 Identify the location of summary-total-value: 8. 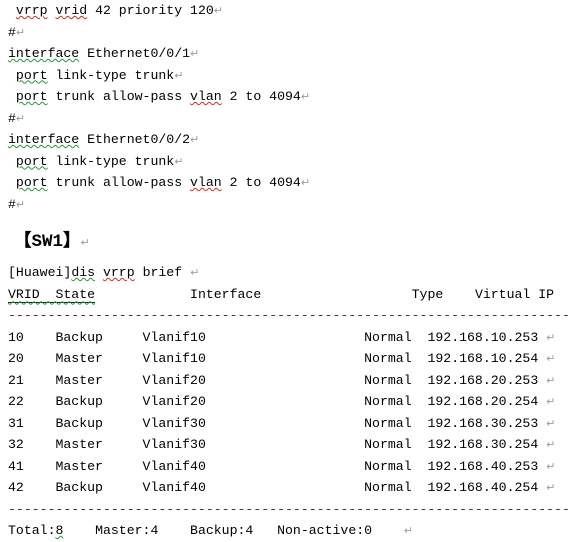
(59, 530).